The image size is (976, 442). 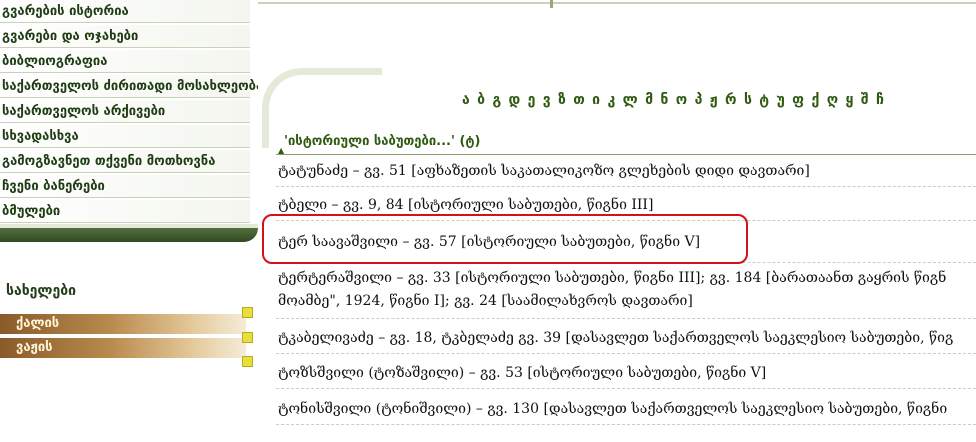 What do you see at coordinates (699, 100) in the screenshot?
I see `alphabet-letter: პ` at bounding box center [699, 100].